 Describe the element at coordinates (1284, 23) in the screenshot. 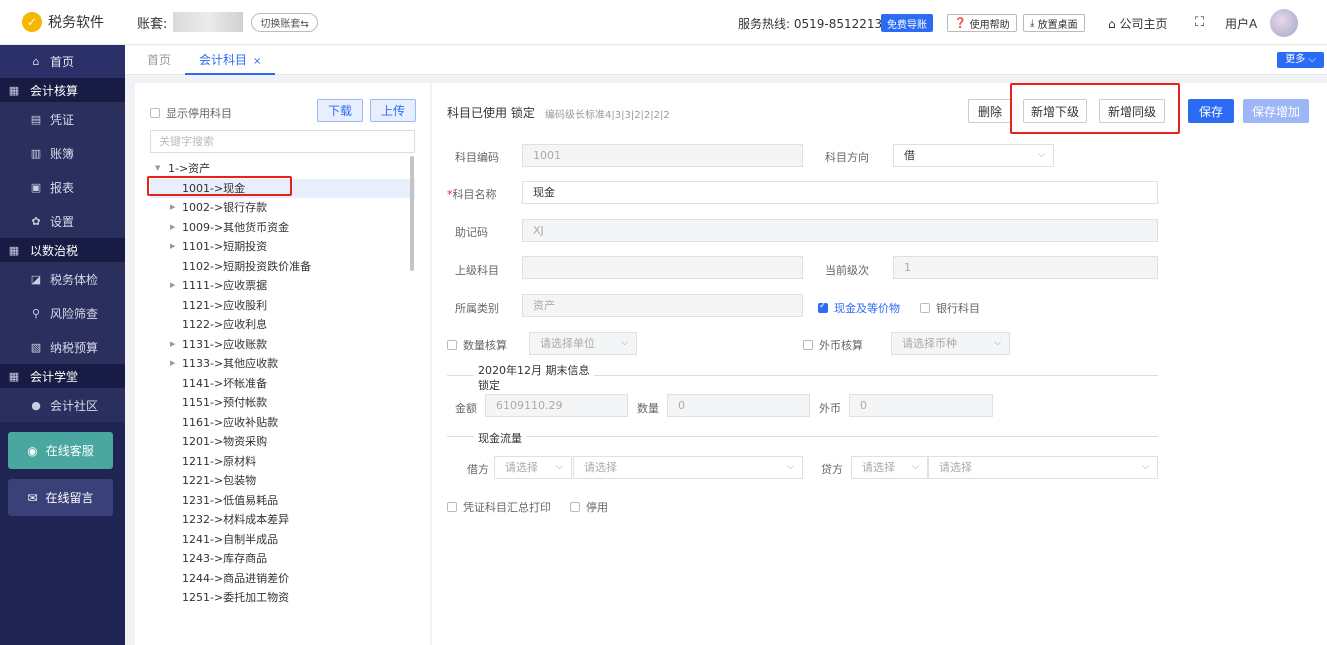

I see `avatar` at that location.